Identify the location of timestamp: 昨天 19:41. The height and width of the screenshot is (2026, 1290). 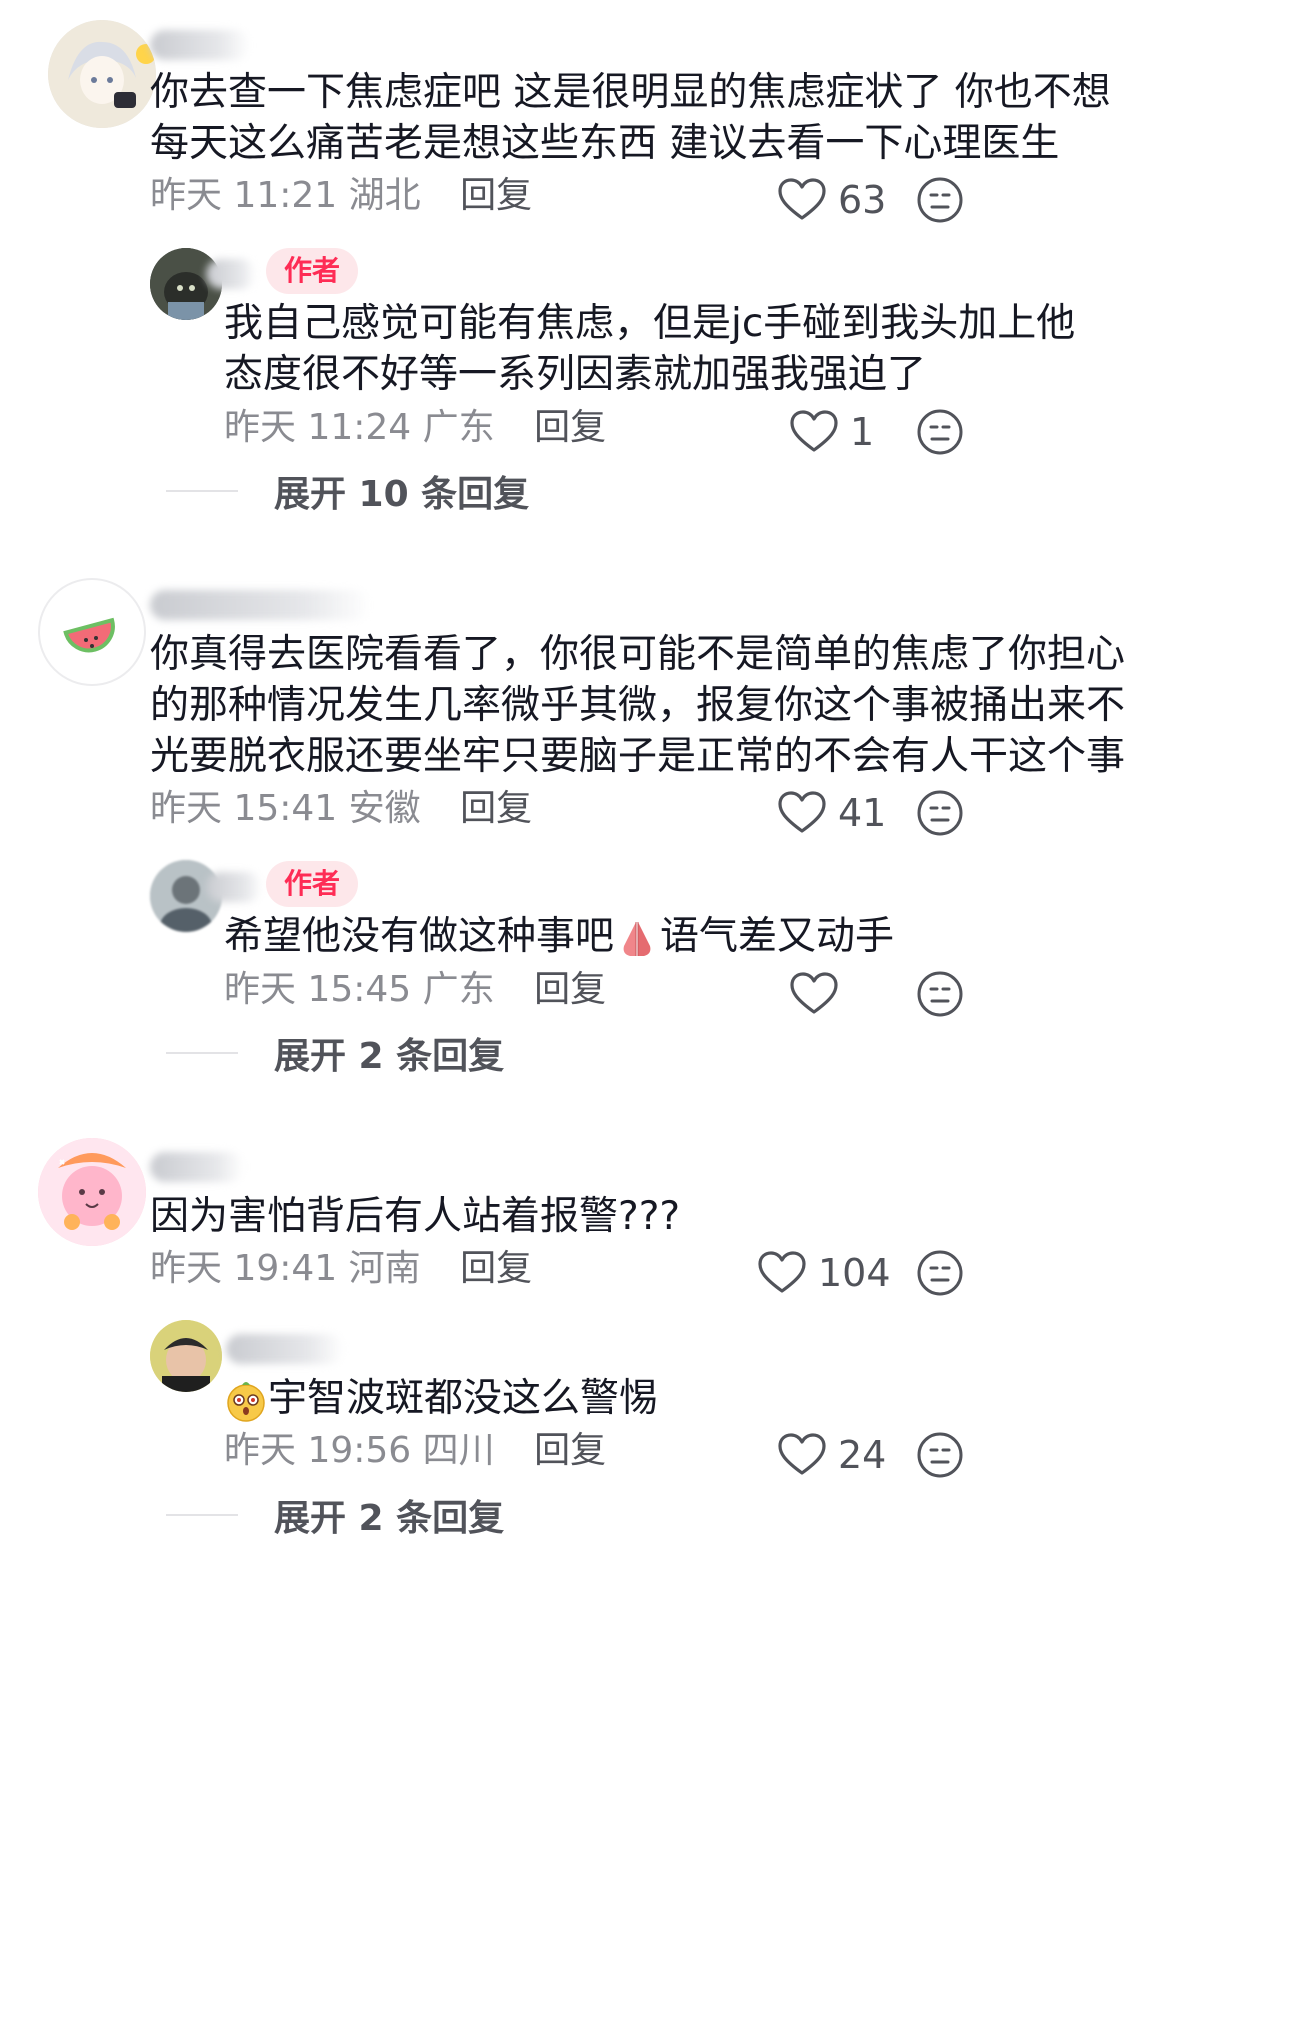
(244, 1268).